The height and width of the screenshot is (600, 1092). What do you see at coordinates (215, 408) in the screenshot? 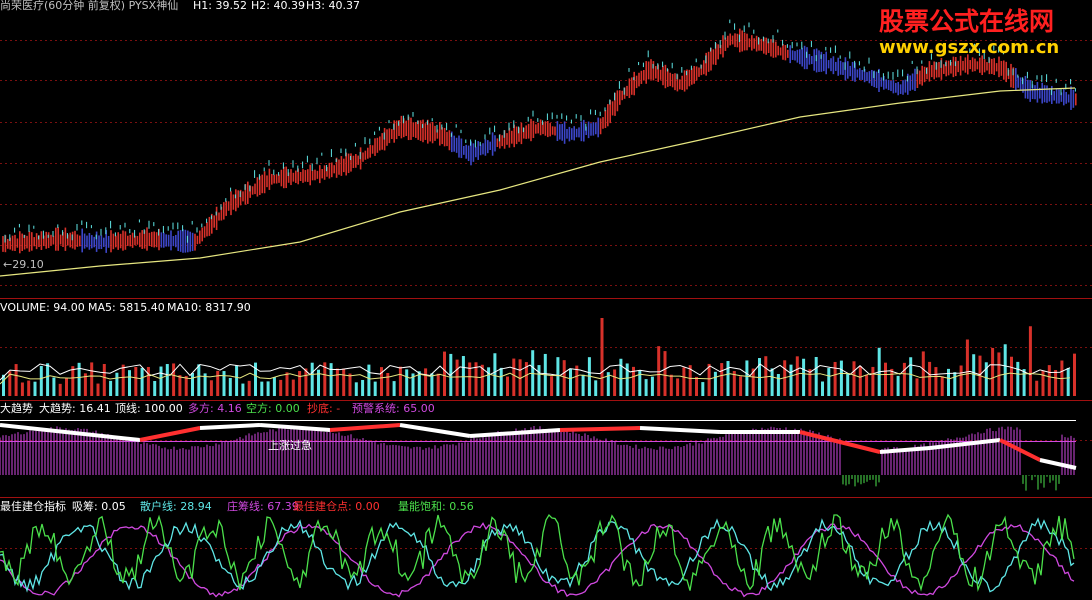
I see `trend-long-side: 多方: 4.16` at bounding box center [215, 408].